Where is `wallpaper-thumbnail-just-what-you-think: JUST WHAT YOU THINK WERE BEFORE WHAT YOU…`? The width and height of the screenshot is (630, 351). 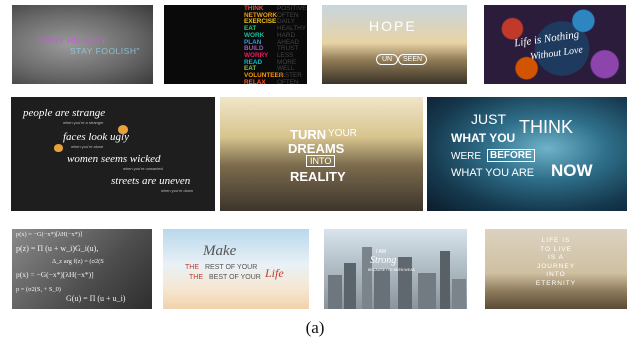
wallpaper-thumbnail-just-what-you-think: JUST WHAT YOU THINK WERE BEFORE WHAT YOU… is located at coordinates (527, 154).